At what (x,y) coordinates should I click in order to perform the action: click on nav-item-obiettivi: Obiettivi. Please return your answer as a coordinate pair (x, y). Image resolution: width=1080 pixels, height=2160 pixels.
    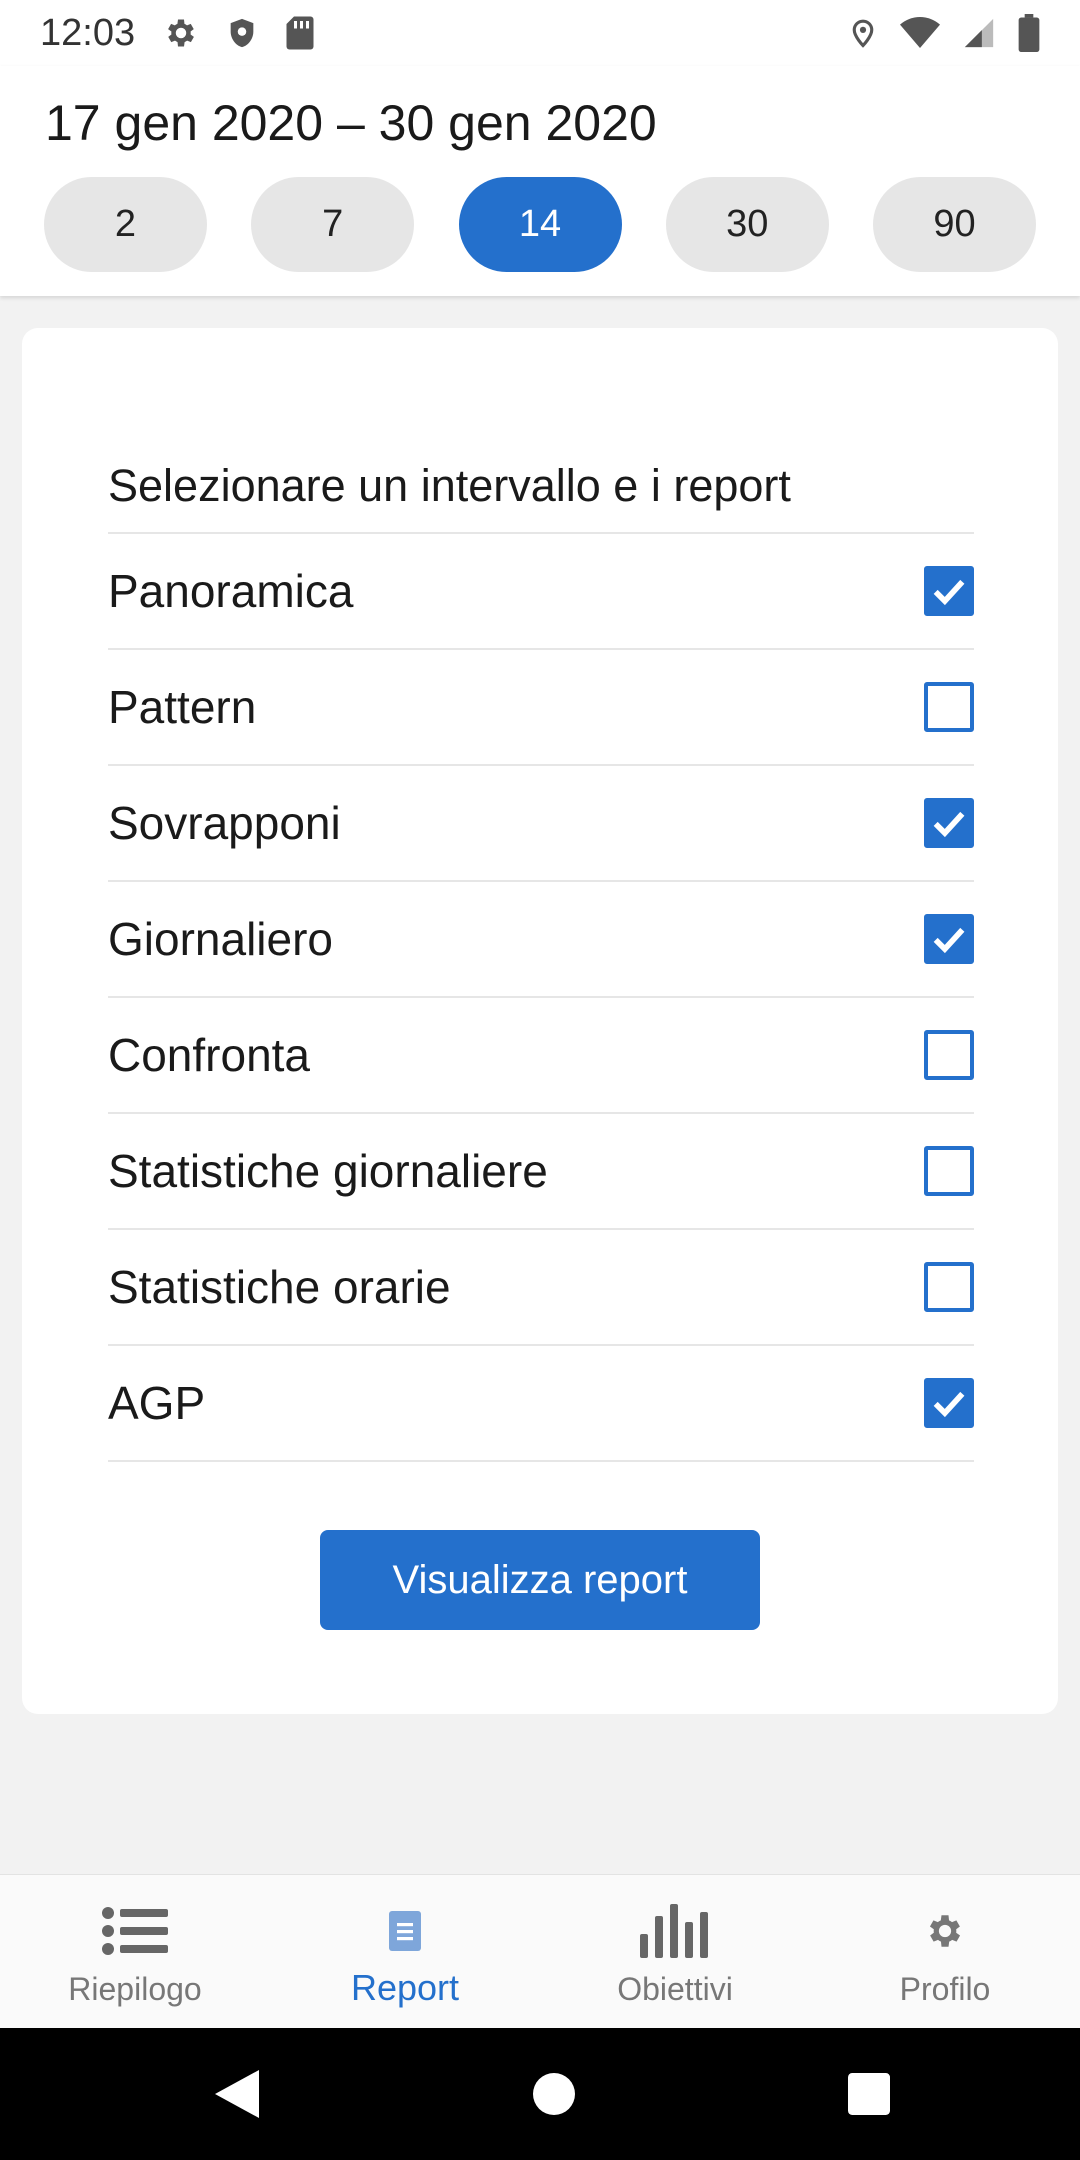
    Looking at the image, I should click on (675, 1951).